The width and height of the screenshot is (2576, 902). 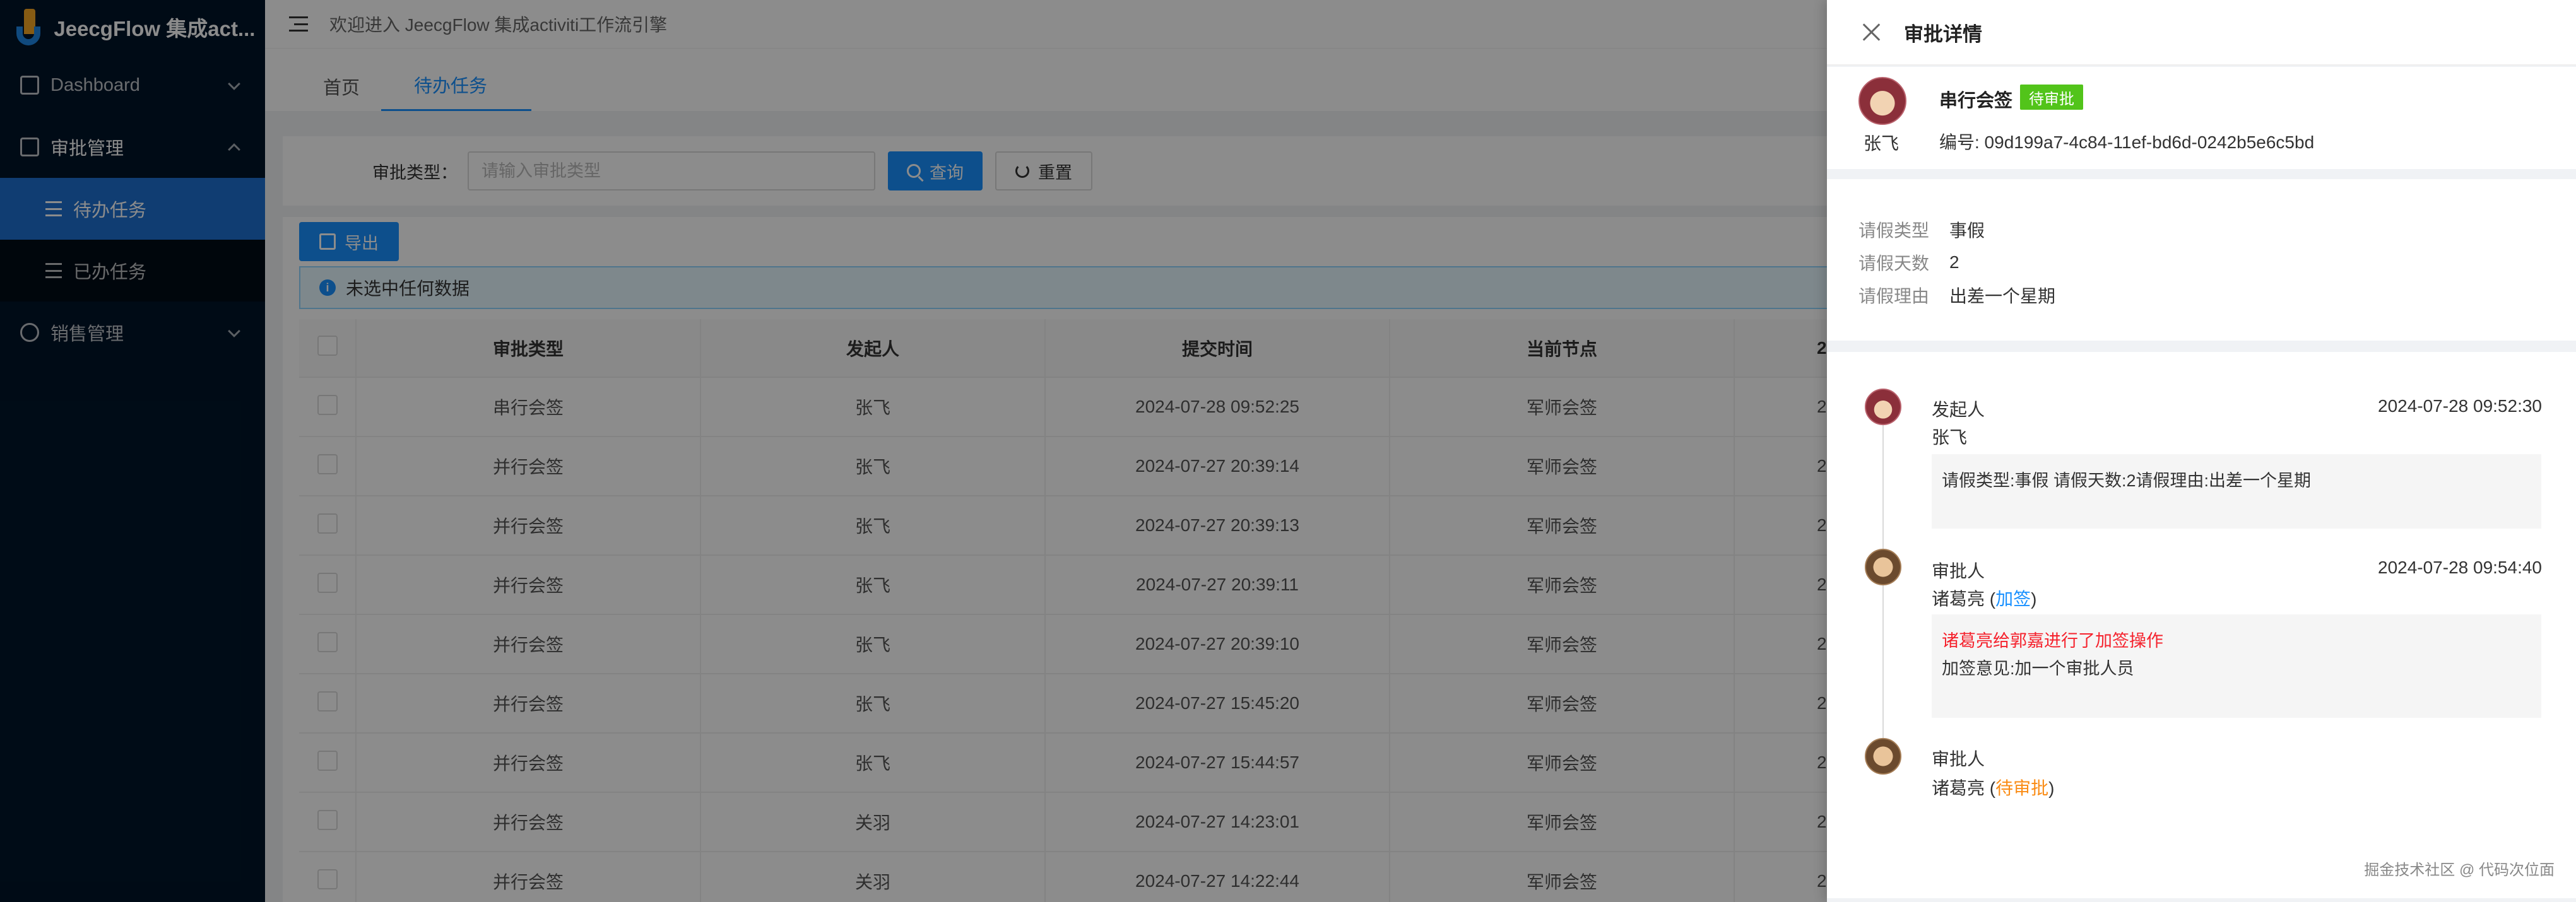 What do you see at coordinates (2022, 788) in the screenshot?
I see `status-text: 待审批` at bounding box center [2022, 788].